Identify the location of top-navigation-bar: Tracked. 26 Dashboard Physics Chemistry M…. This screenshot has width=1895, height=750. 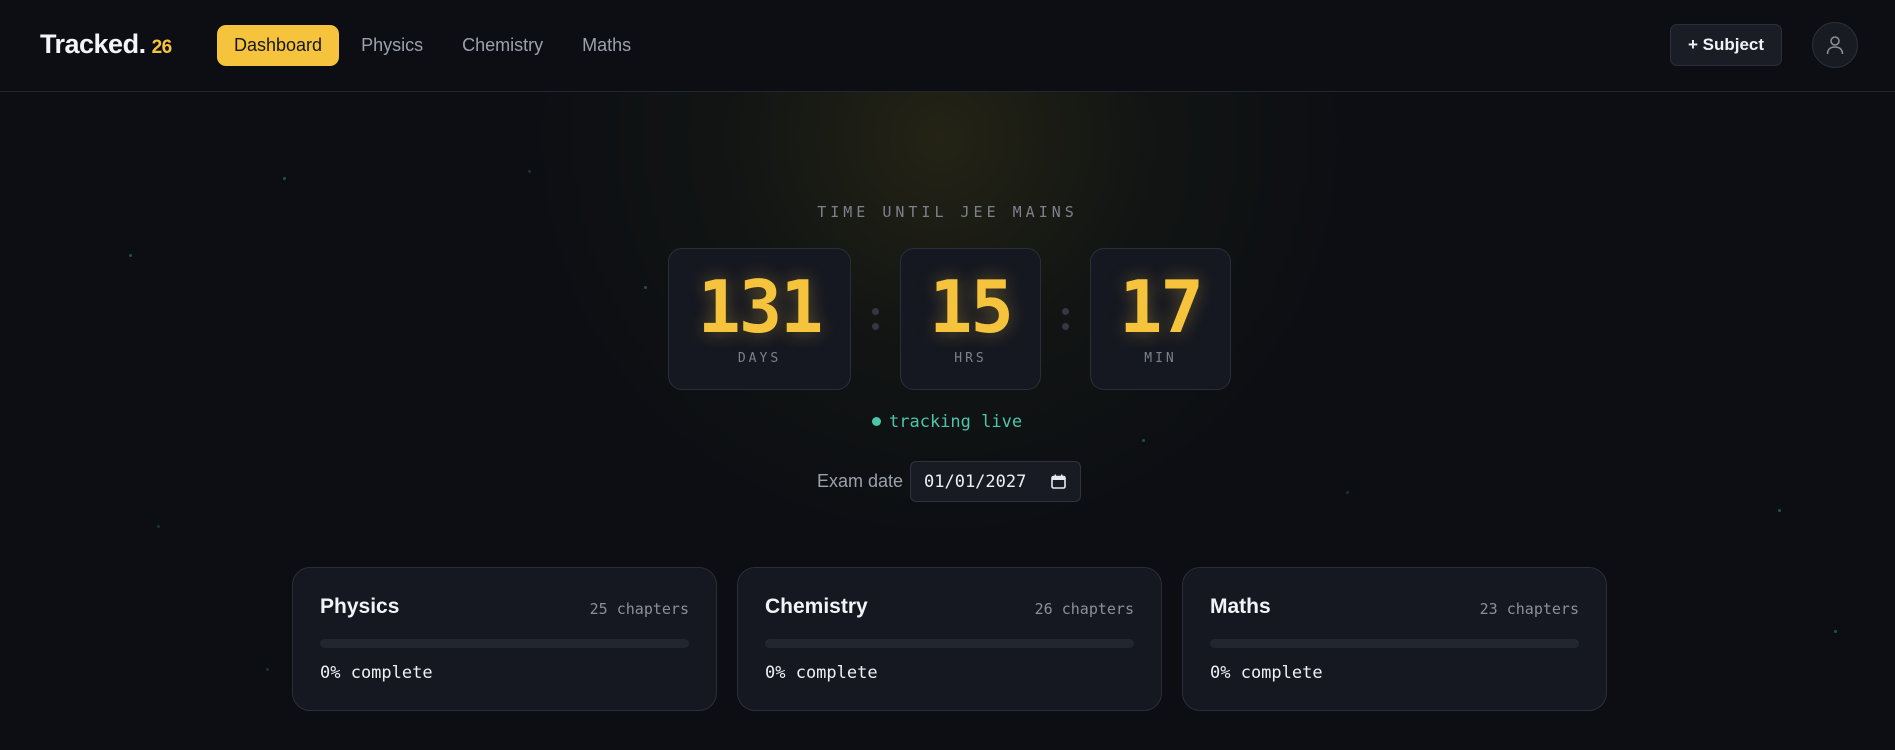
(947, 46).